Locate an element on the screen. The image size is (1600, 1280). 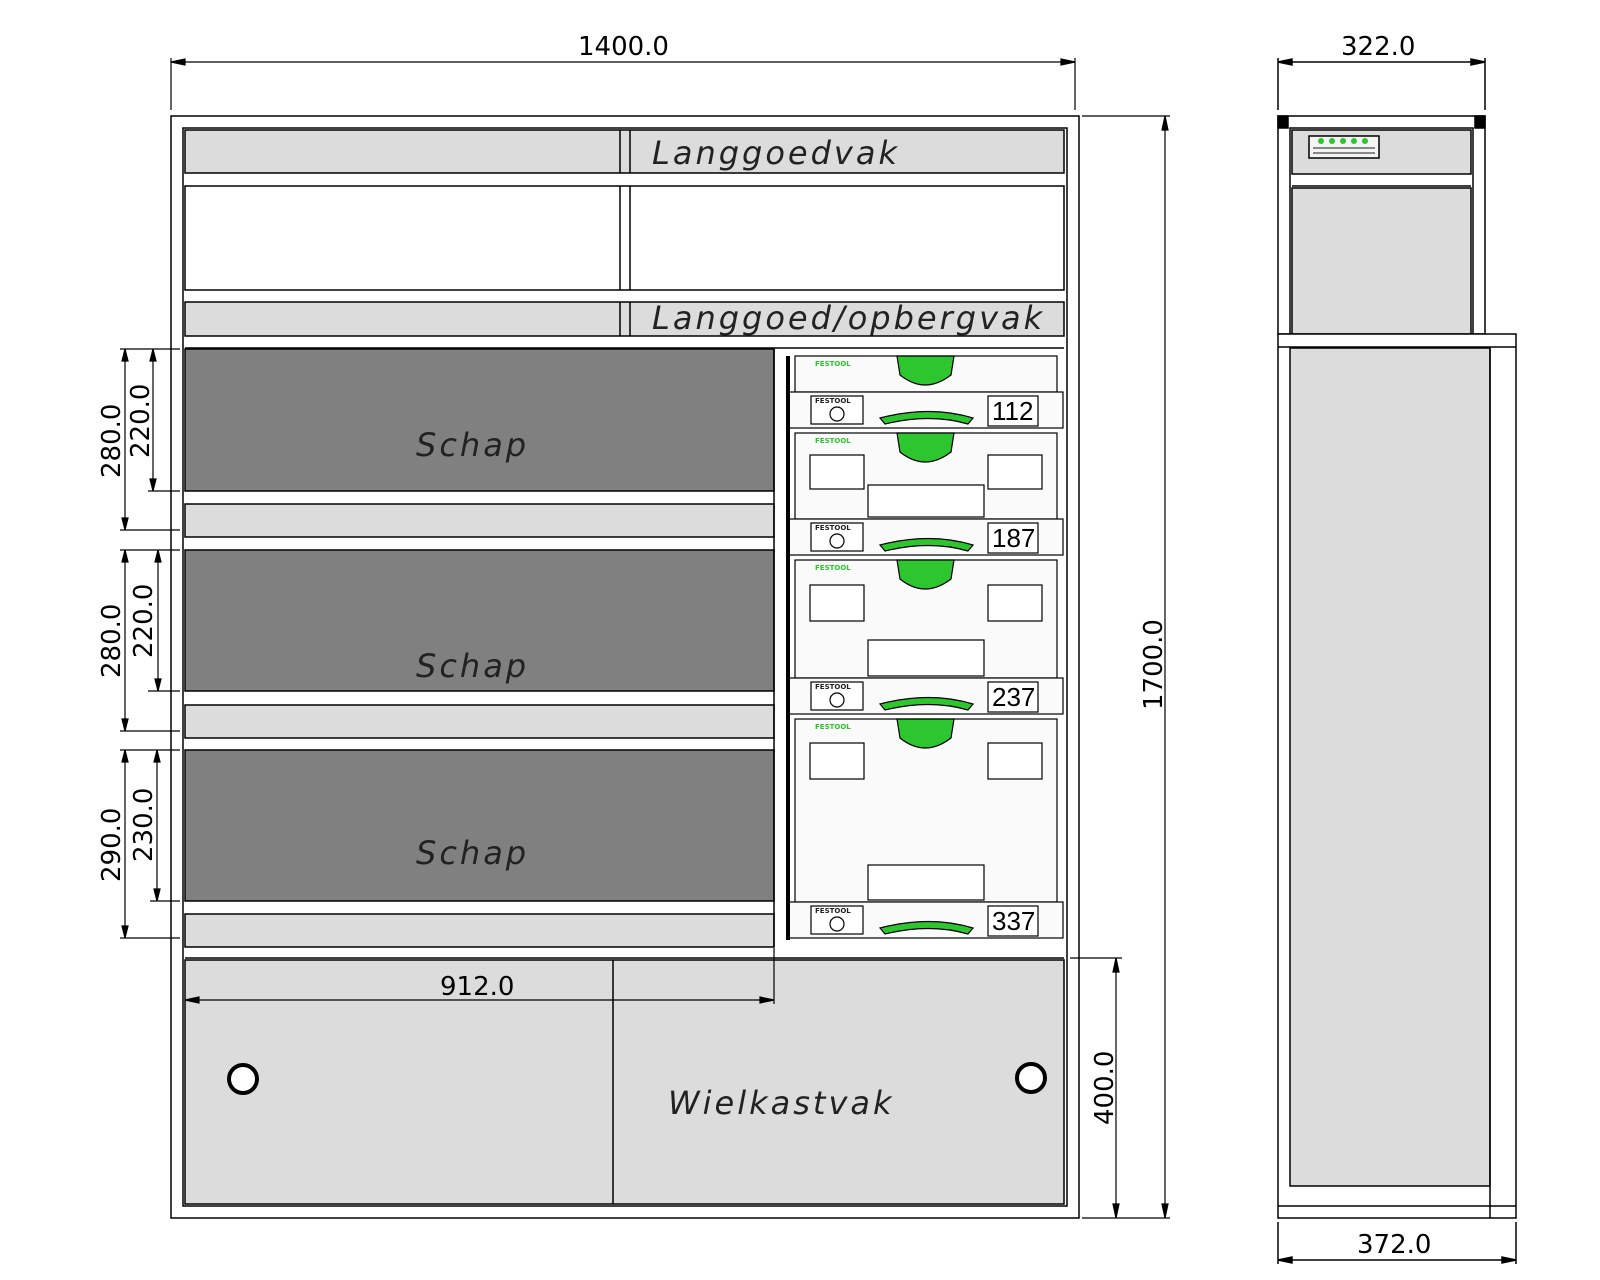
side-view is located at coordinates (1397, 661).